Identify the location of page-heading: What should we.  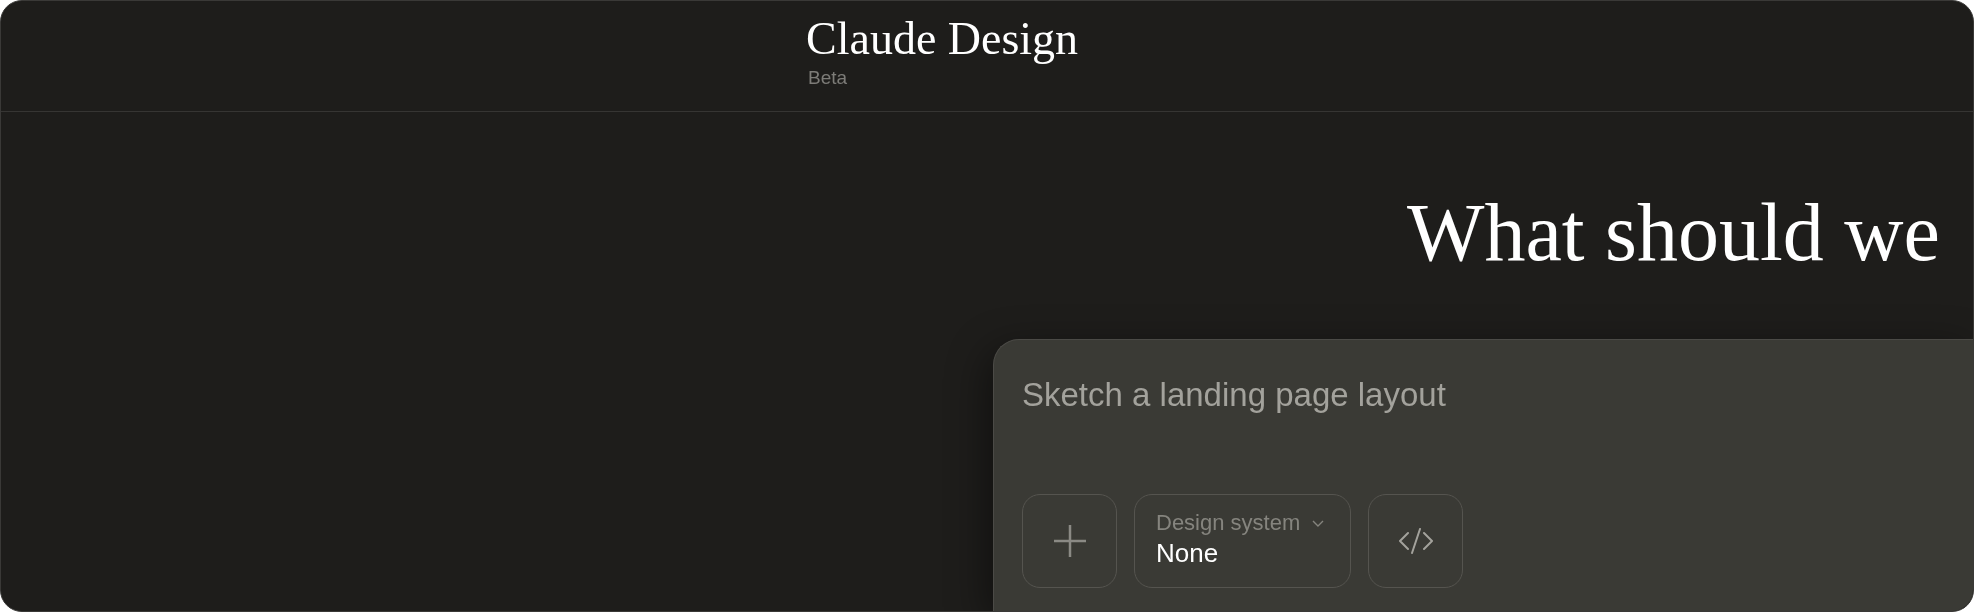
(1673, 233).